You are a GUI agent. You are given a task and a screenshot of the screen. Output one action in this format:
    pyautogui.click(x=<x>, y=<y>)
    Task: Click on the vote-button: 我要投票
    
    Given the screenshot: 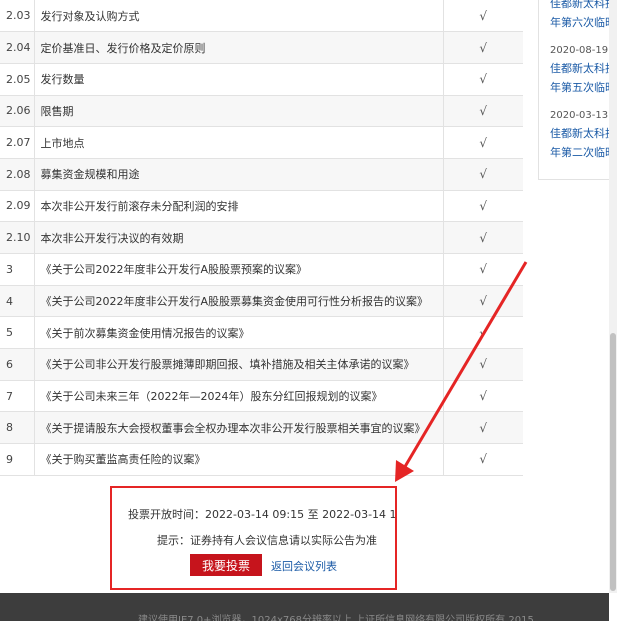 What is the action you would take?
    pyautogui.click(x=226, y=565)
    